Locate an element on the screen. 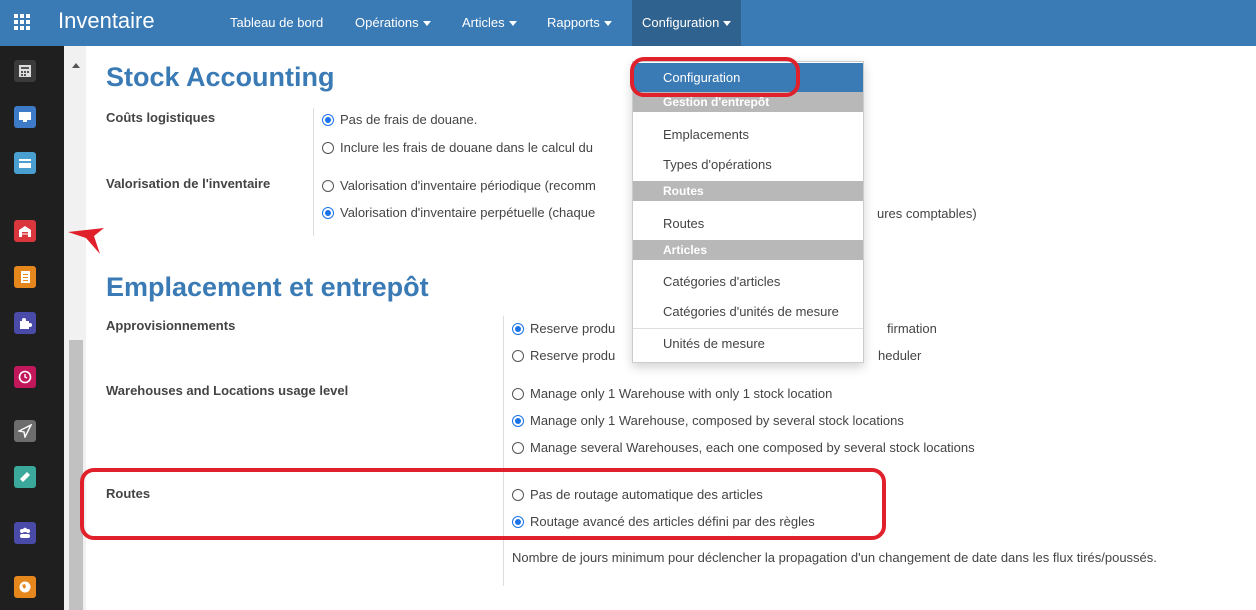 The width and height of the screenshot is (1256, 610). scroll-up-icon is located at coordinates (76, 65).